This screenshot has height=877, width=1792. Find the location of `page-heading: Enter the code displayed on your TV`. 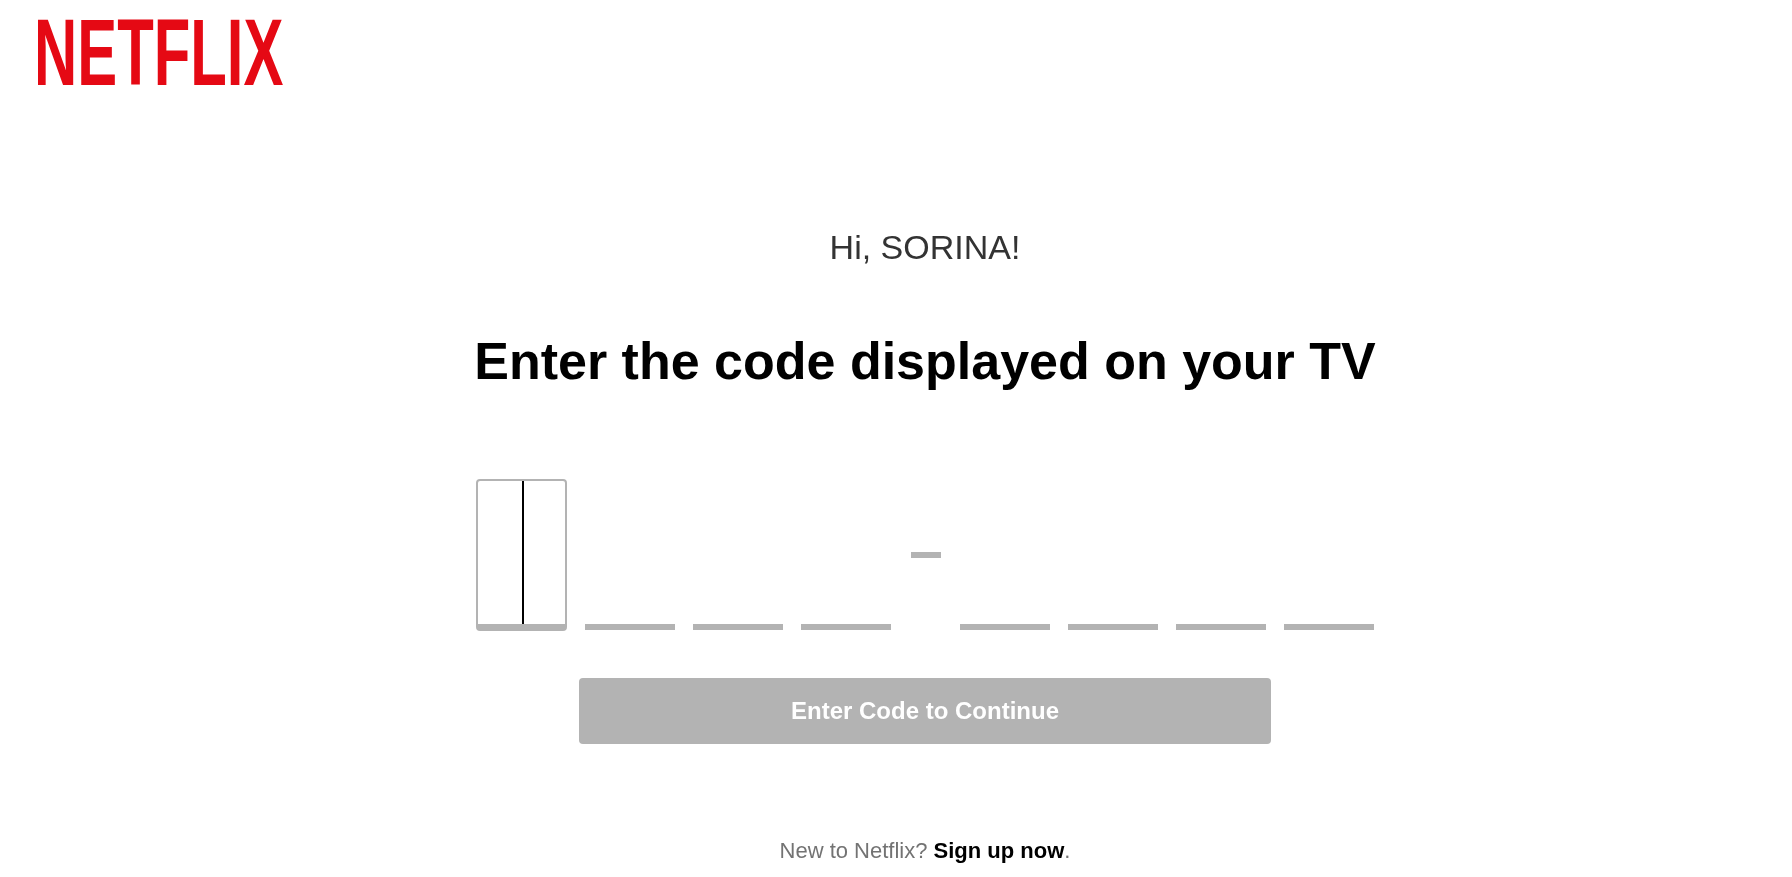

page-heading: Enter the code displayed on your TV is located at coordinates (925, 361).